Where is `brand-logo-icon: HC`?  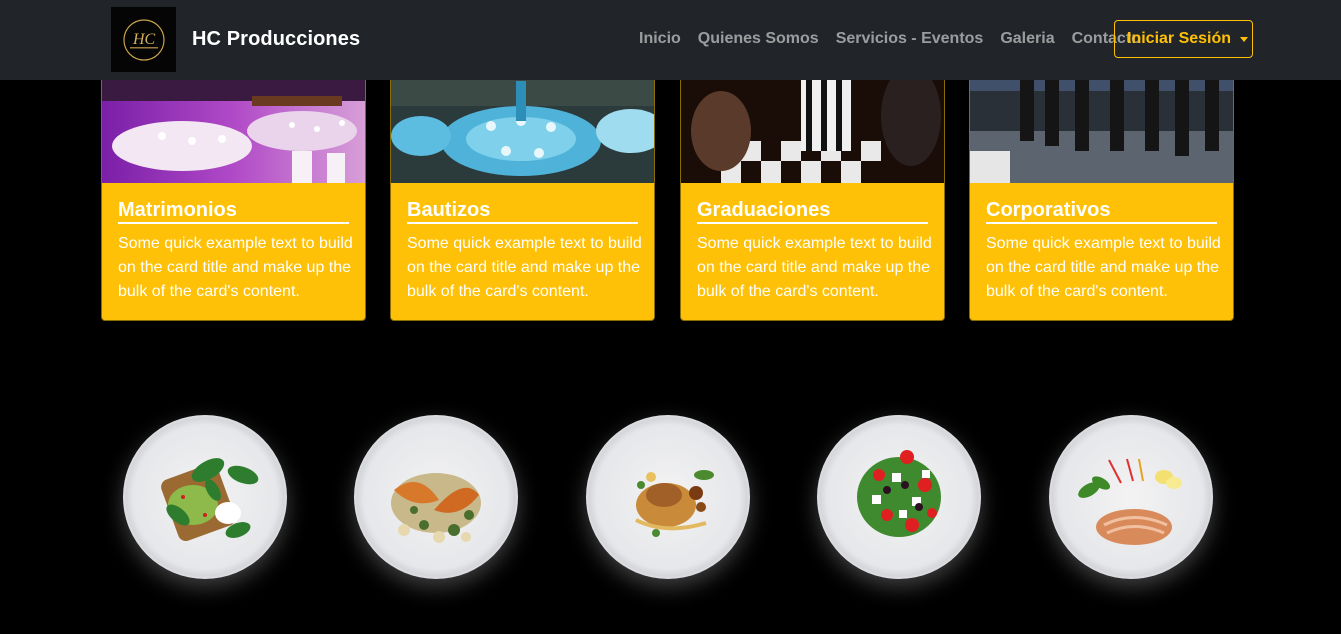
brand-logo-icon: HC is located at coordinates (143, 39).